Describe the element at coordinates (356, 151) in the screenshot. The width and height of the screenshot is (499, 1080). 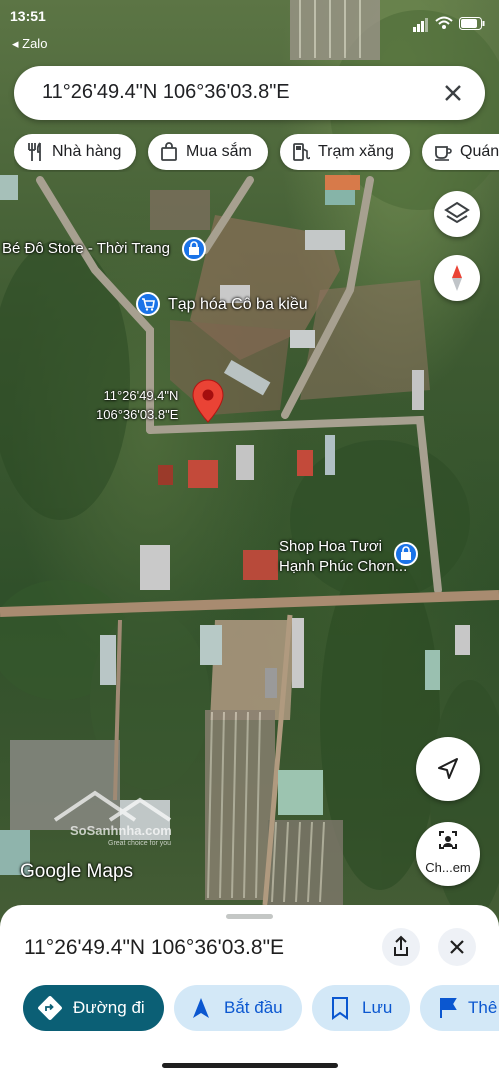
I see `chip-label: Trạm xăng` at that location.